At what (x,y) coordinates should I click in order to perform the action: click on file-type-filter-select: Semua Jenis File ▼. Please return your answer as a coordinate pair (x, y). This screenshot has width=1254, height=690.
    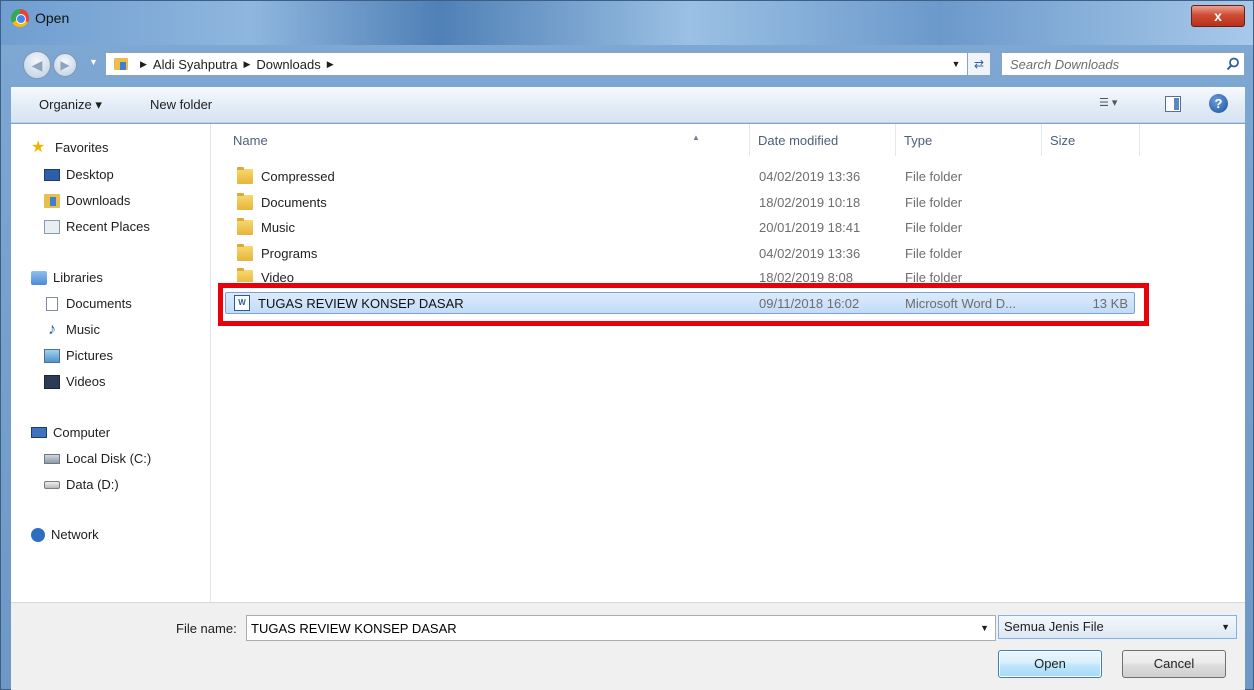
    Looking at the image, I should click on (1117, 627).